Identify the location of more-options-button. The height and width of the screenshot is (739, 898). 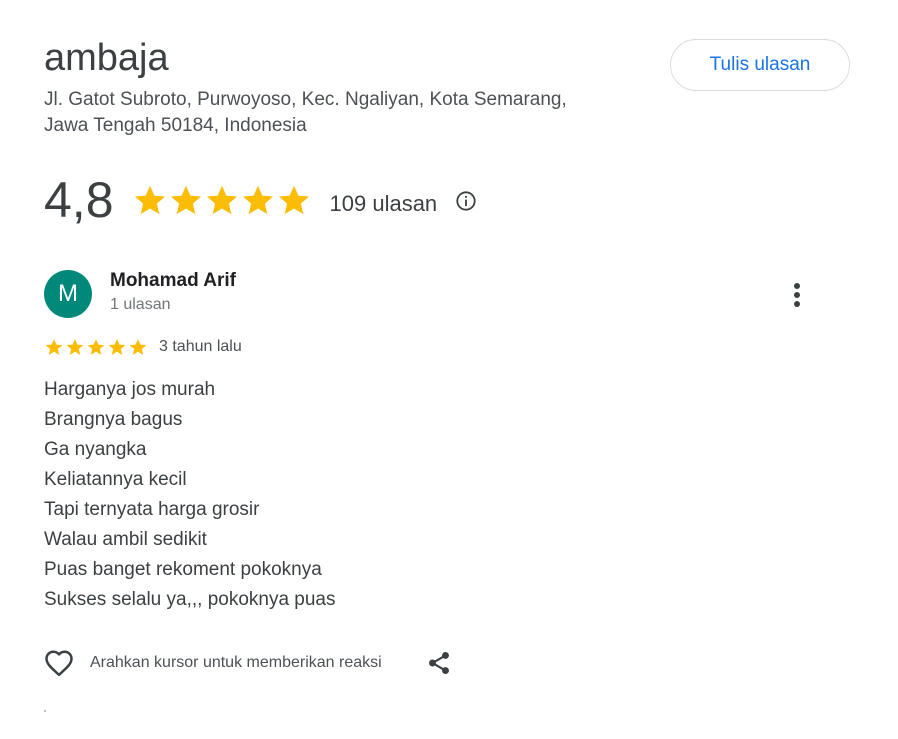
(797, 295).